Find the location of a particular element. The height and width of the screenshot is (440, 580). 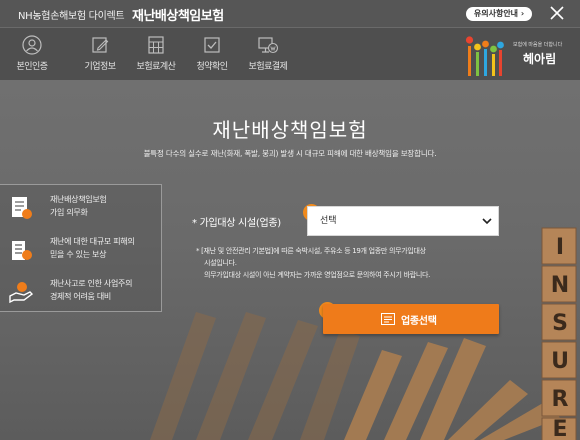

block-letter: N is located at coordinates (560, 285).